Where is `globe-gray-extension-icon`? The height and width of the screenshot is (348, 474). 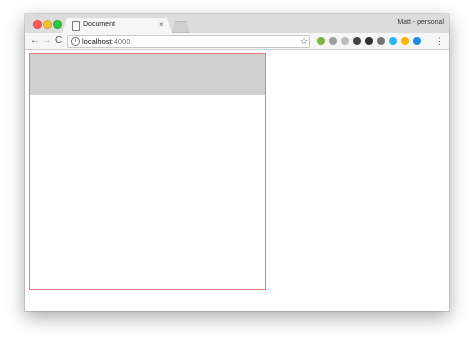
globe-gray-extension-icon is located at coordinates (381, 41).